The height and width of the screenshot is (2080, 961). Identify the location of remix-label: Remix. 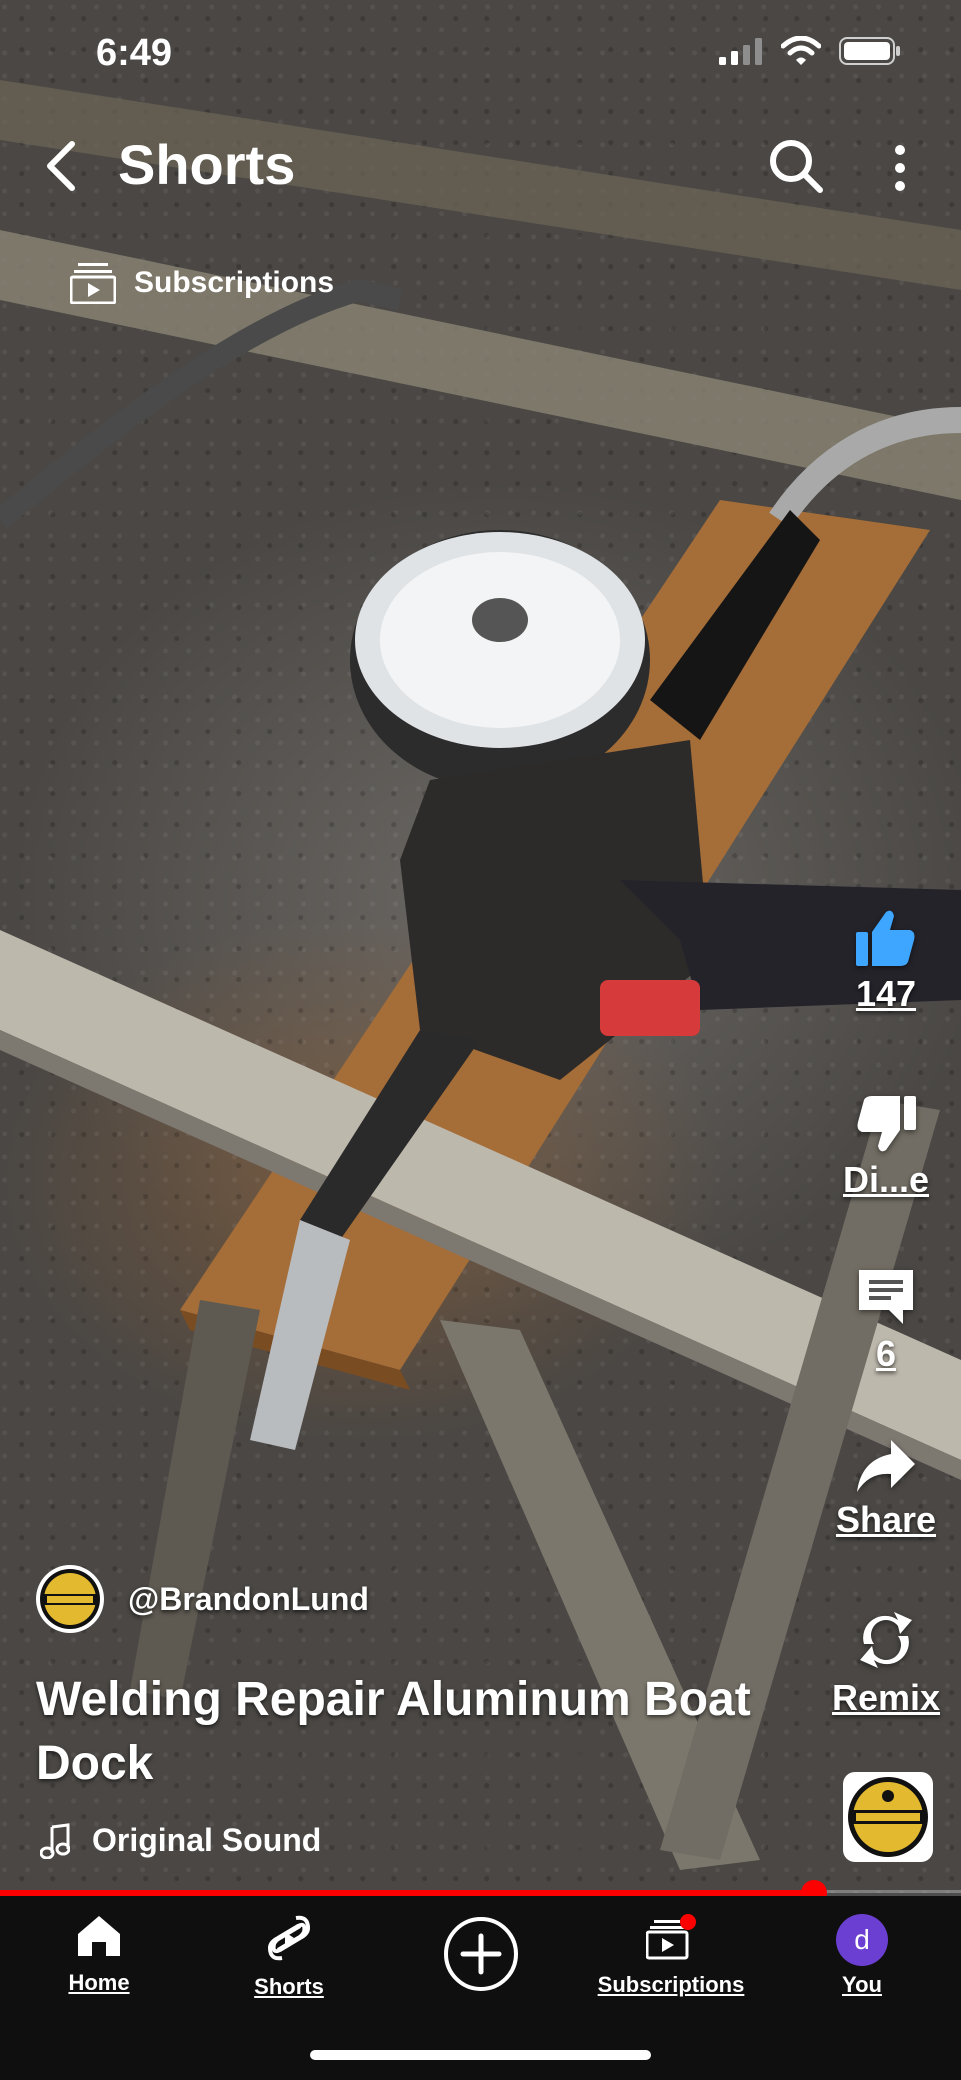
(886, 1697).